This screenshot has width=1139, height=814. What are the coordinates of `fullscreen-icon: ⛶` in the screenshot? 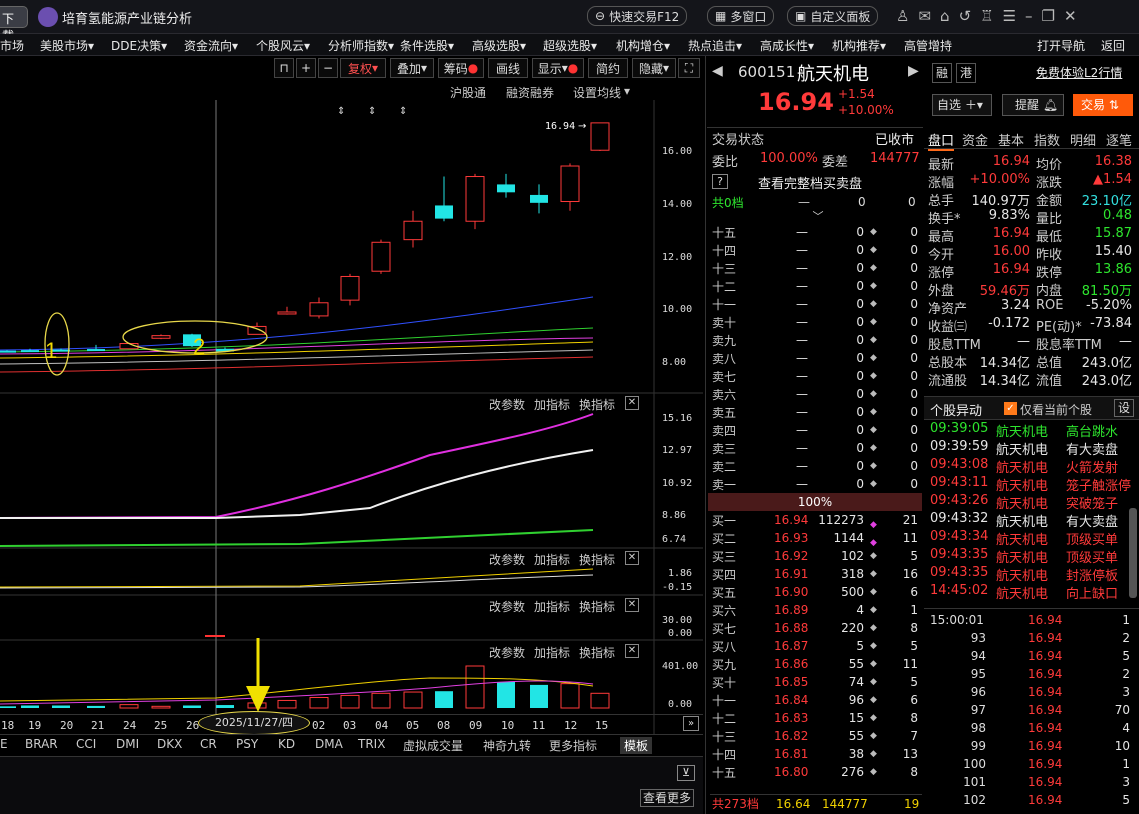 It's located at (689, 68).